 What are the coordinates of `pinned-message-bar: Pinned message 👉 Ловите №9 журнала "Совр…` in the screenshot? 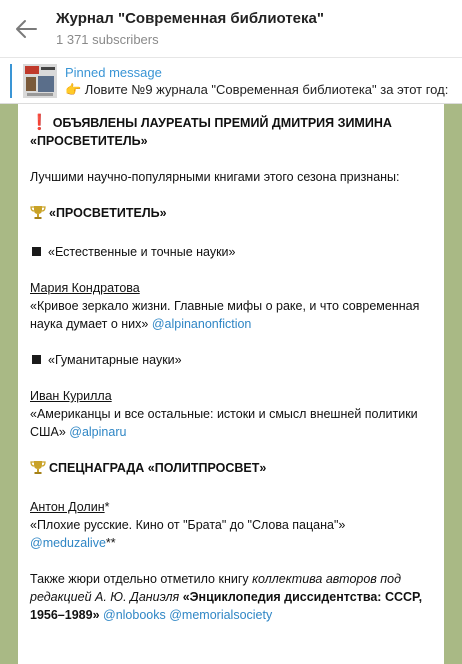 It's located at (231, 81).